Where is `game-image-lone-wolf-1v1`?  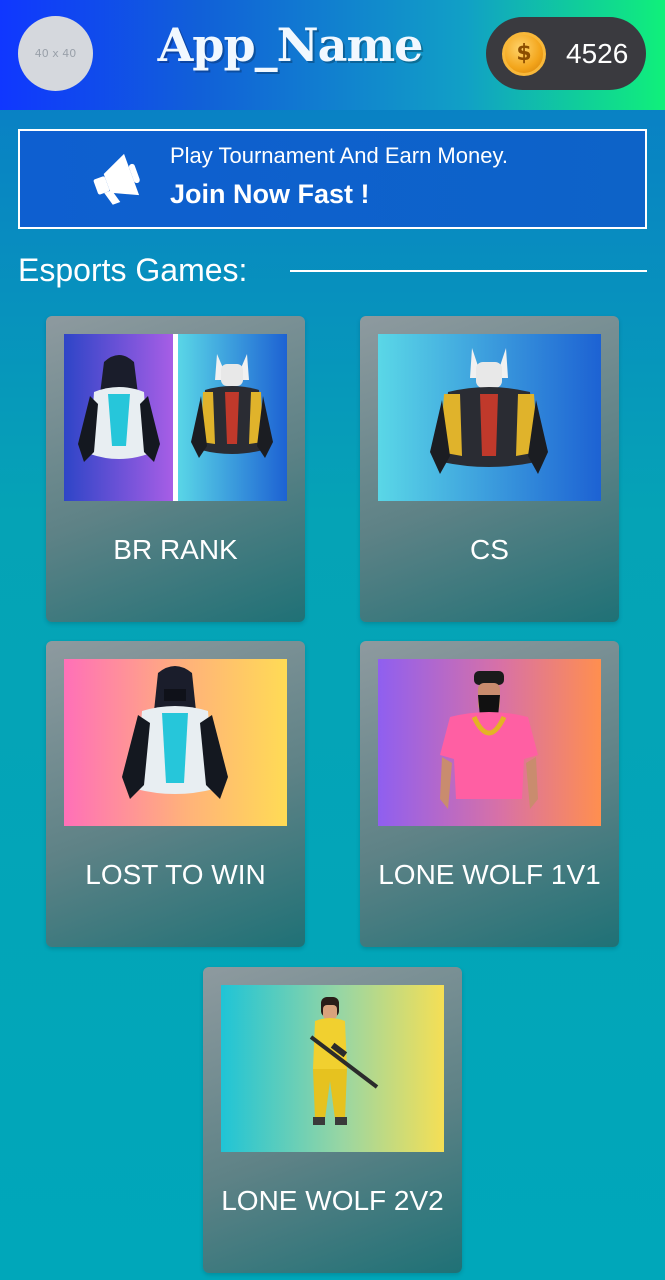 game-image-lone-wolf-1v1 is located at coordinates (489, 742).